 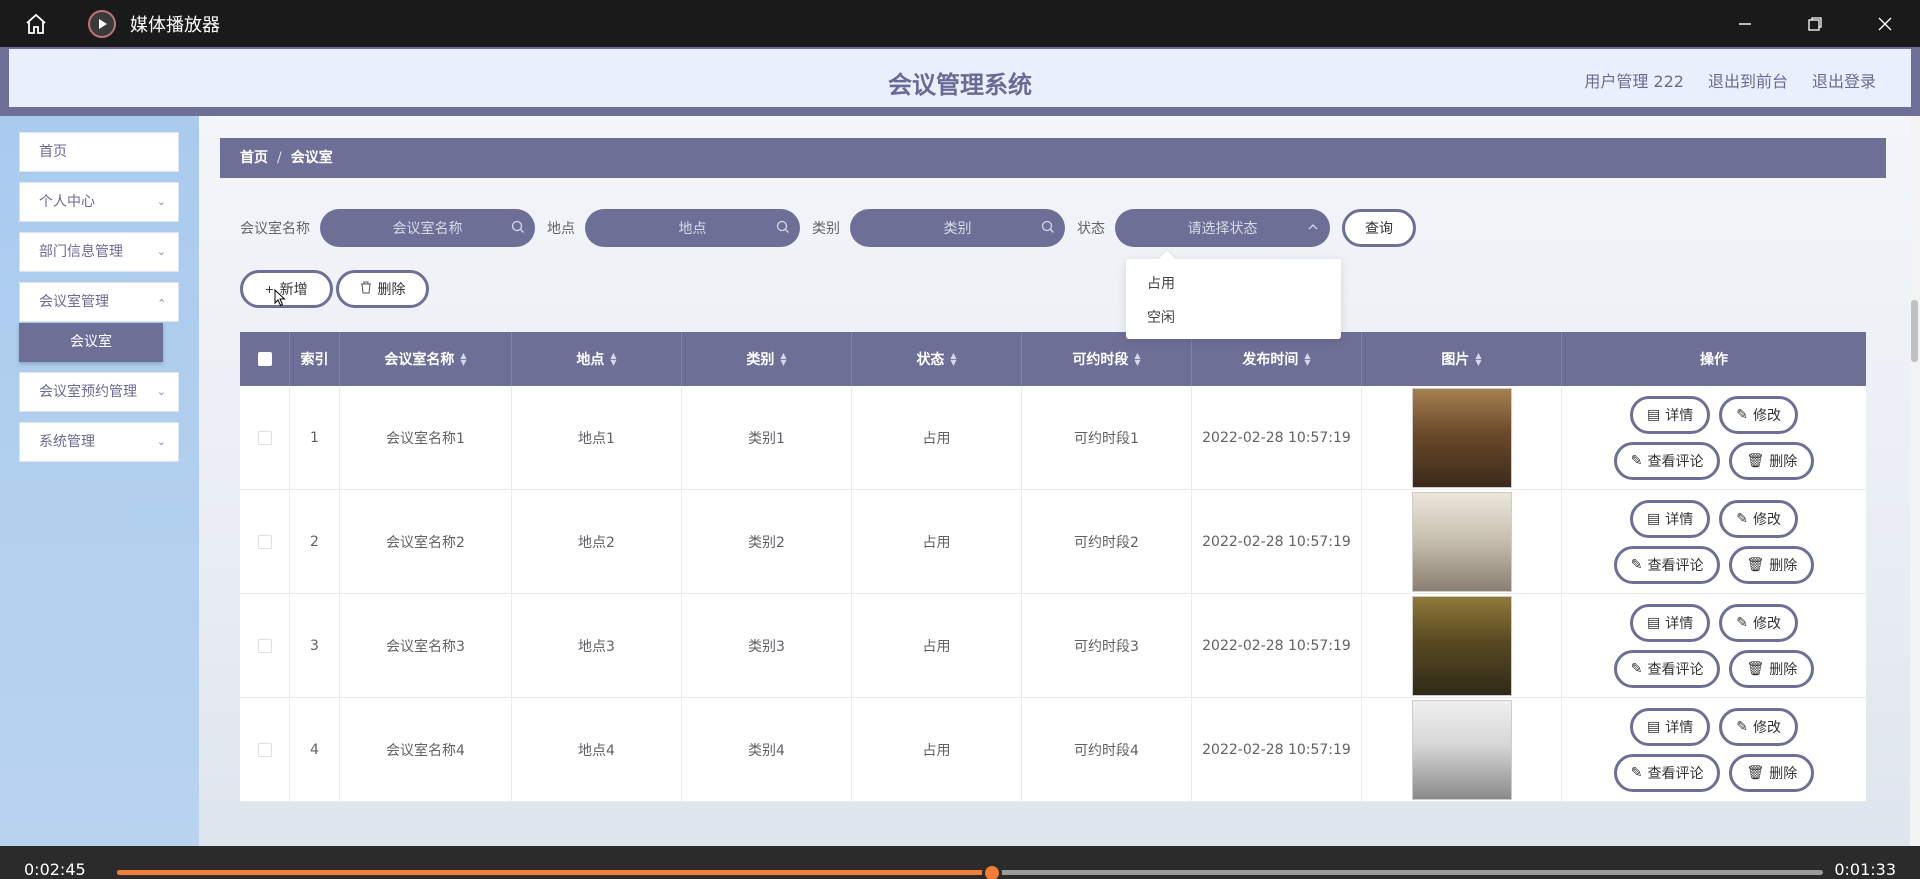 I want to click on cell-category: 类别1, so click(x=767, y=437).